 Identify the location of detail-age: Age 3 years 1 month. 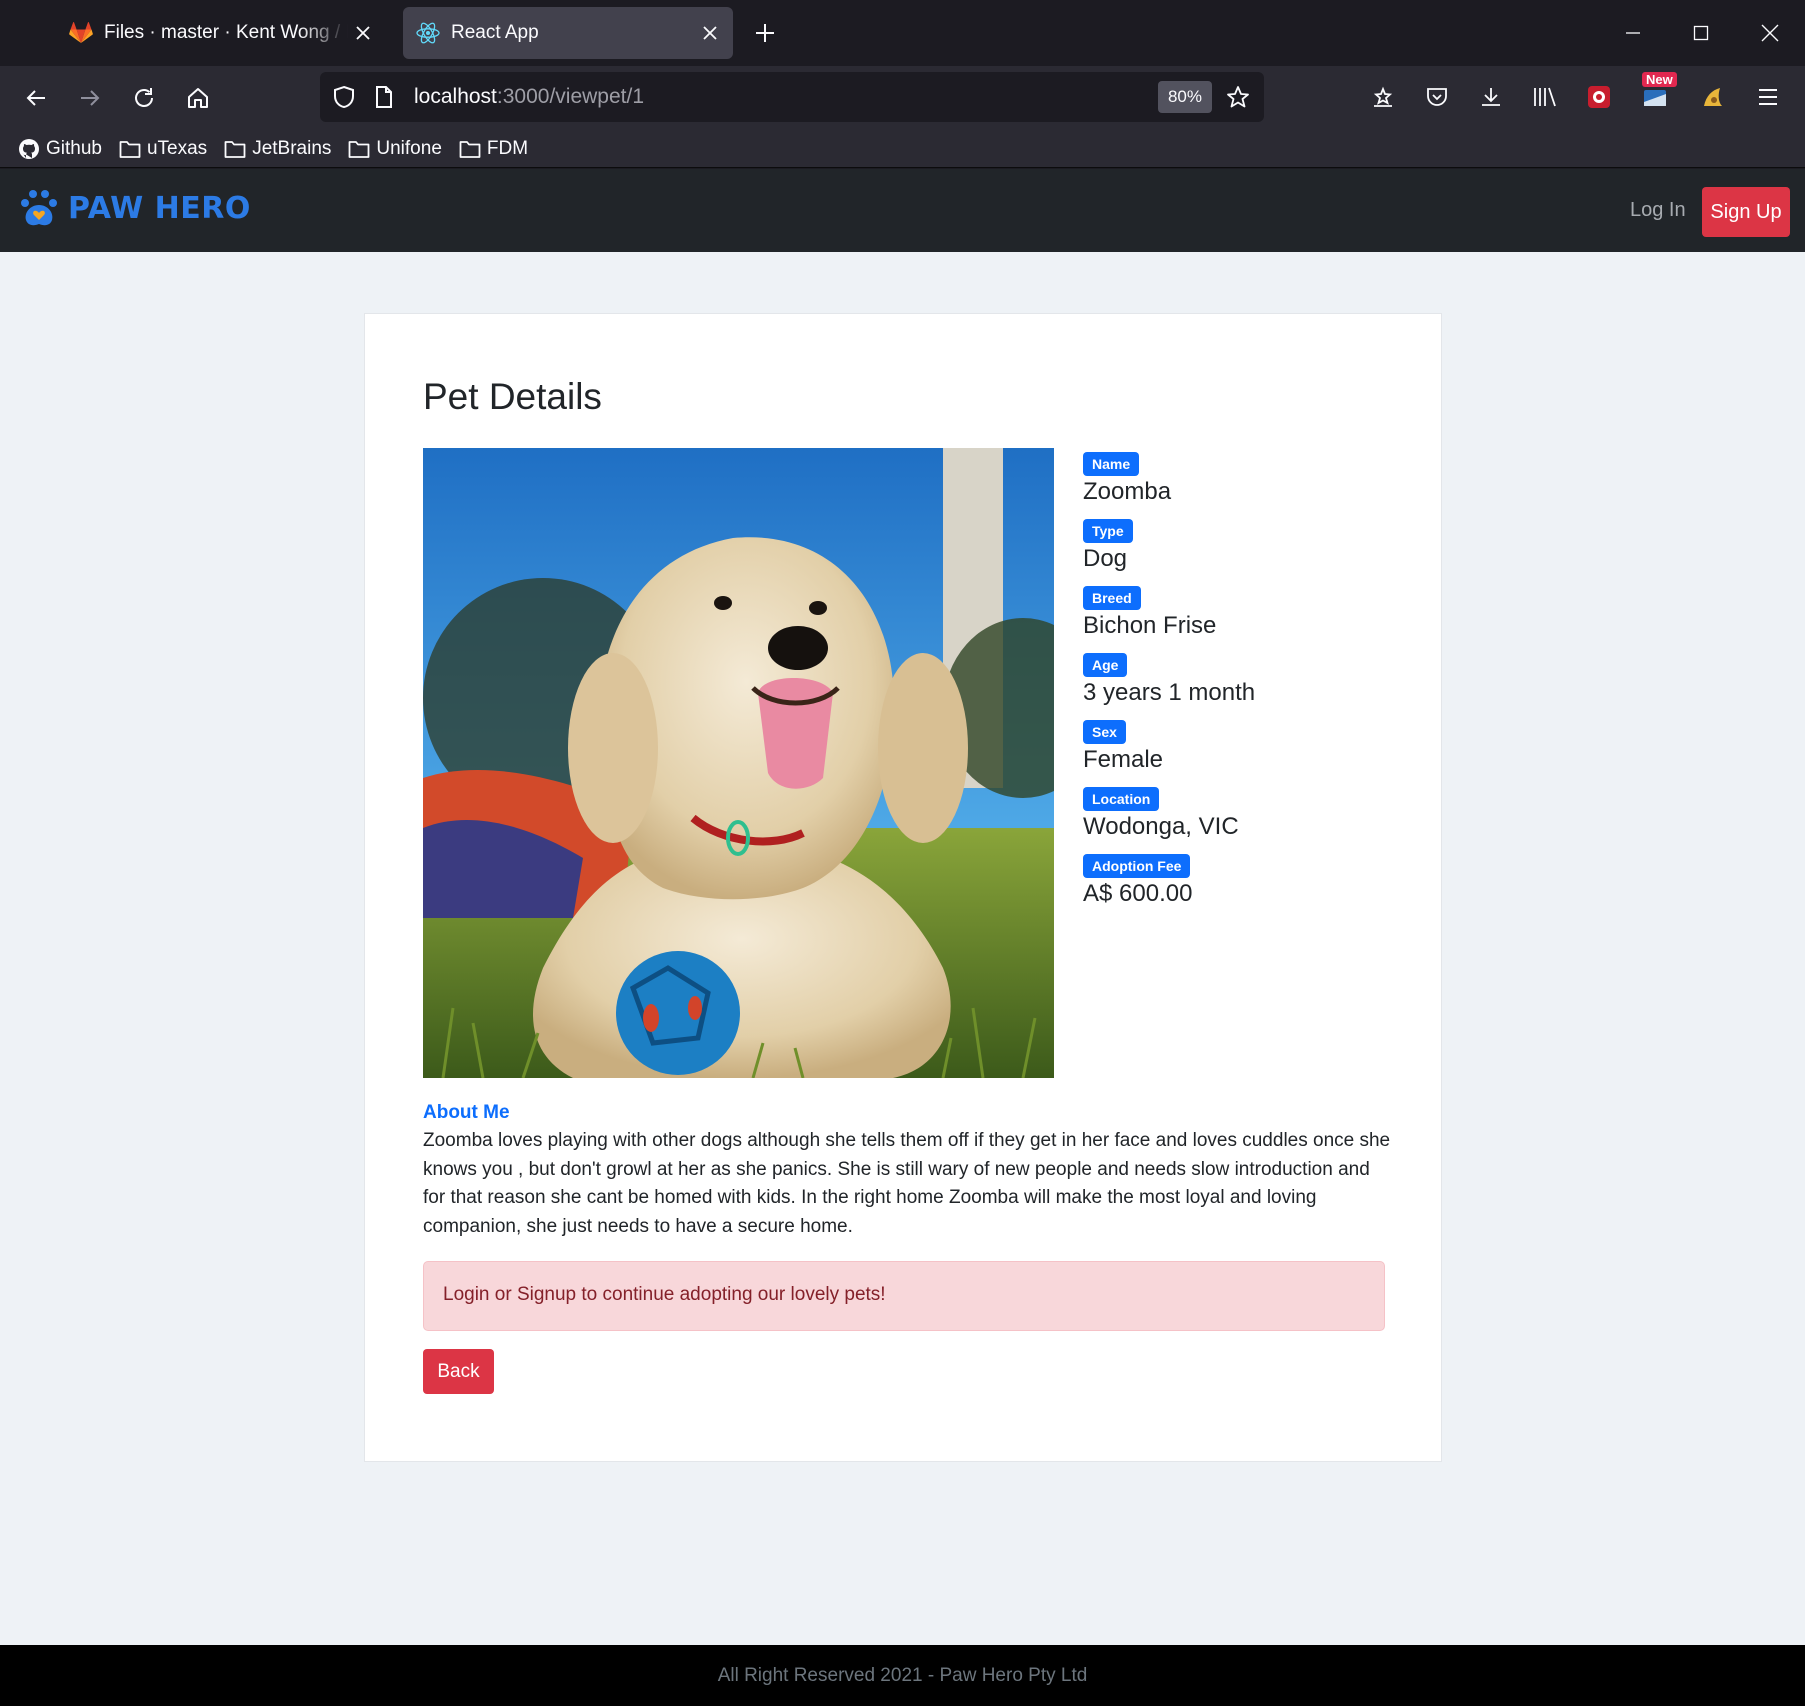
(1169, 686).